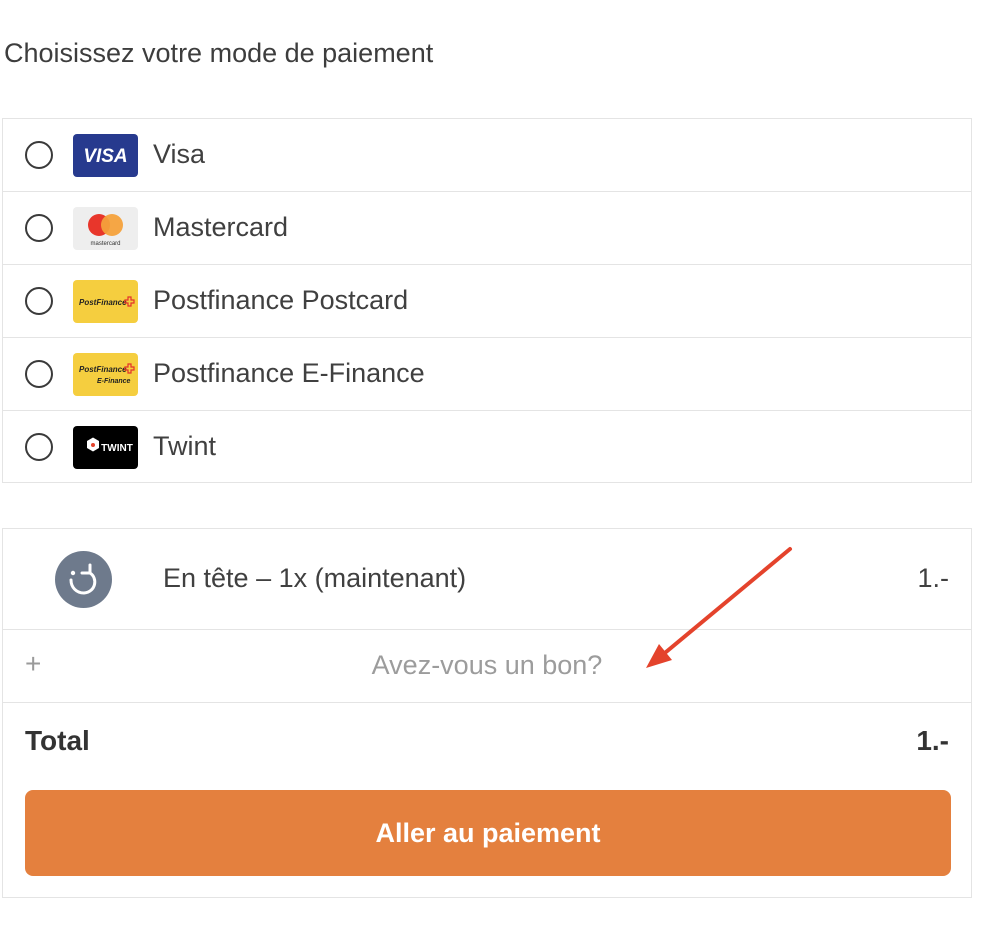 The image size is (986, 936). I want to click on voucher-link: Avez-vous un bon?, so click(487, 665).